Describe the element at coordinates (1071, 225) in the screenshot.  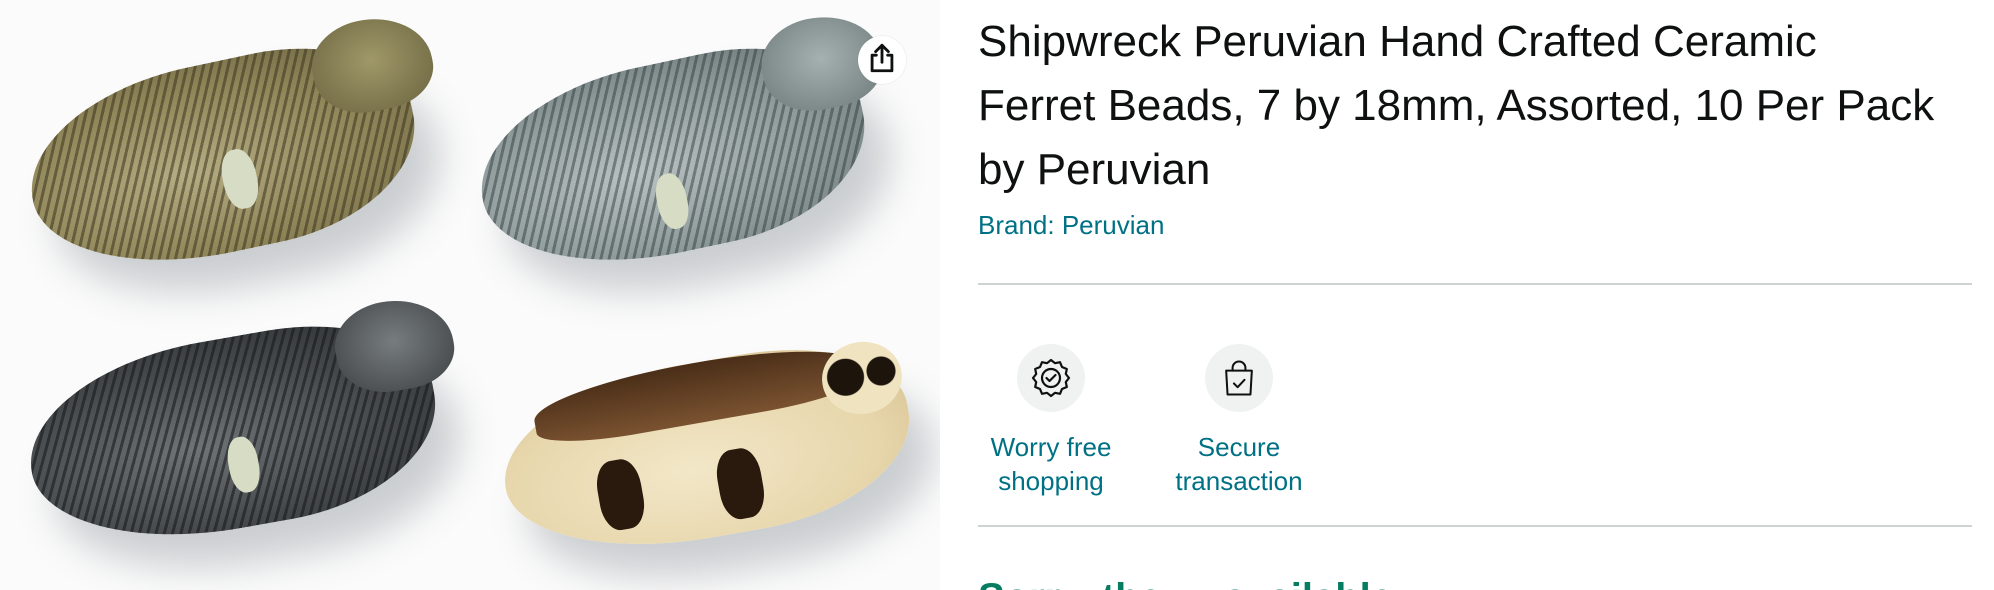
I see `brand-link: Brand: Peruvian` at that location.